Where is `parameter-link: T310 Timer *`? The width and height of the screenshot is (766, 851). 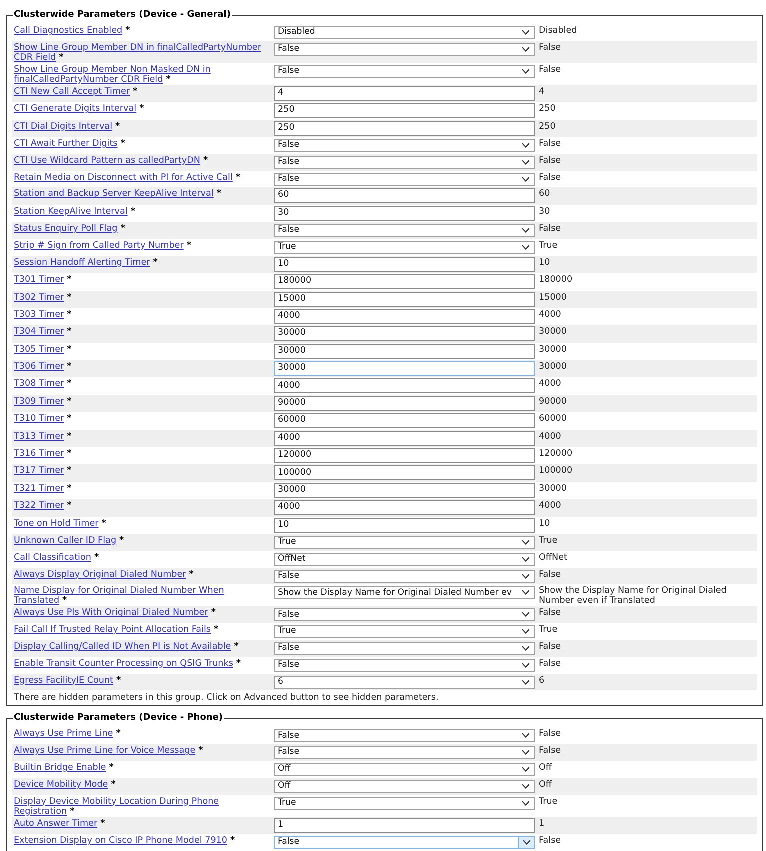
parameter-link: T310 Timer * is located at coordinates (43, 419).